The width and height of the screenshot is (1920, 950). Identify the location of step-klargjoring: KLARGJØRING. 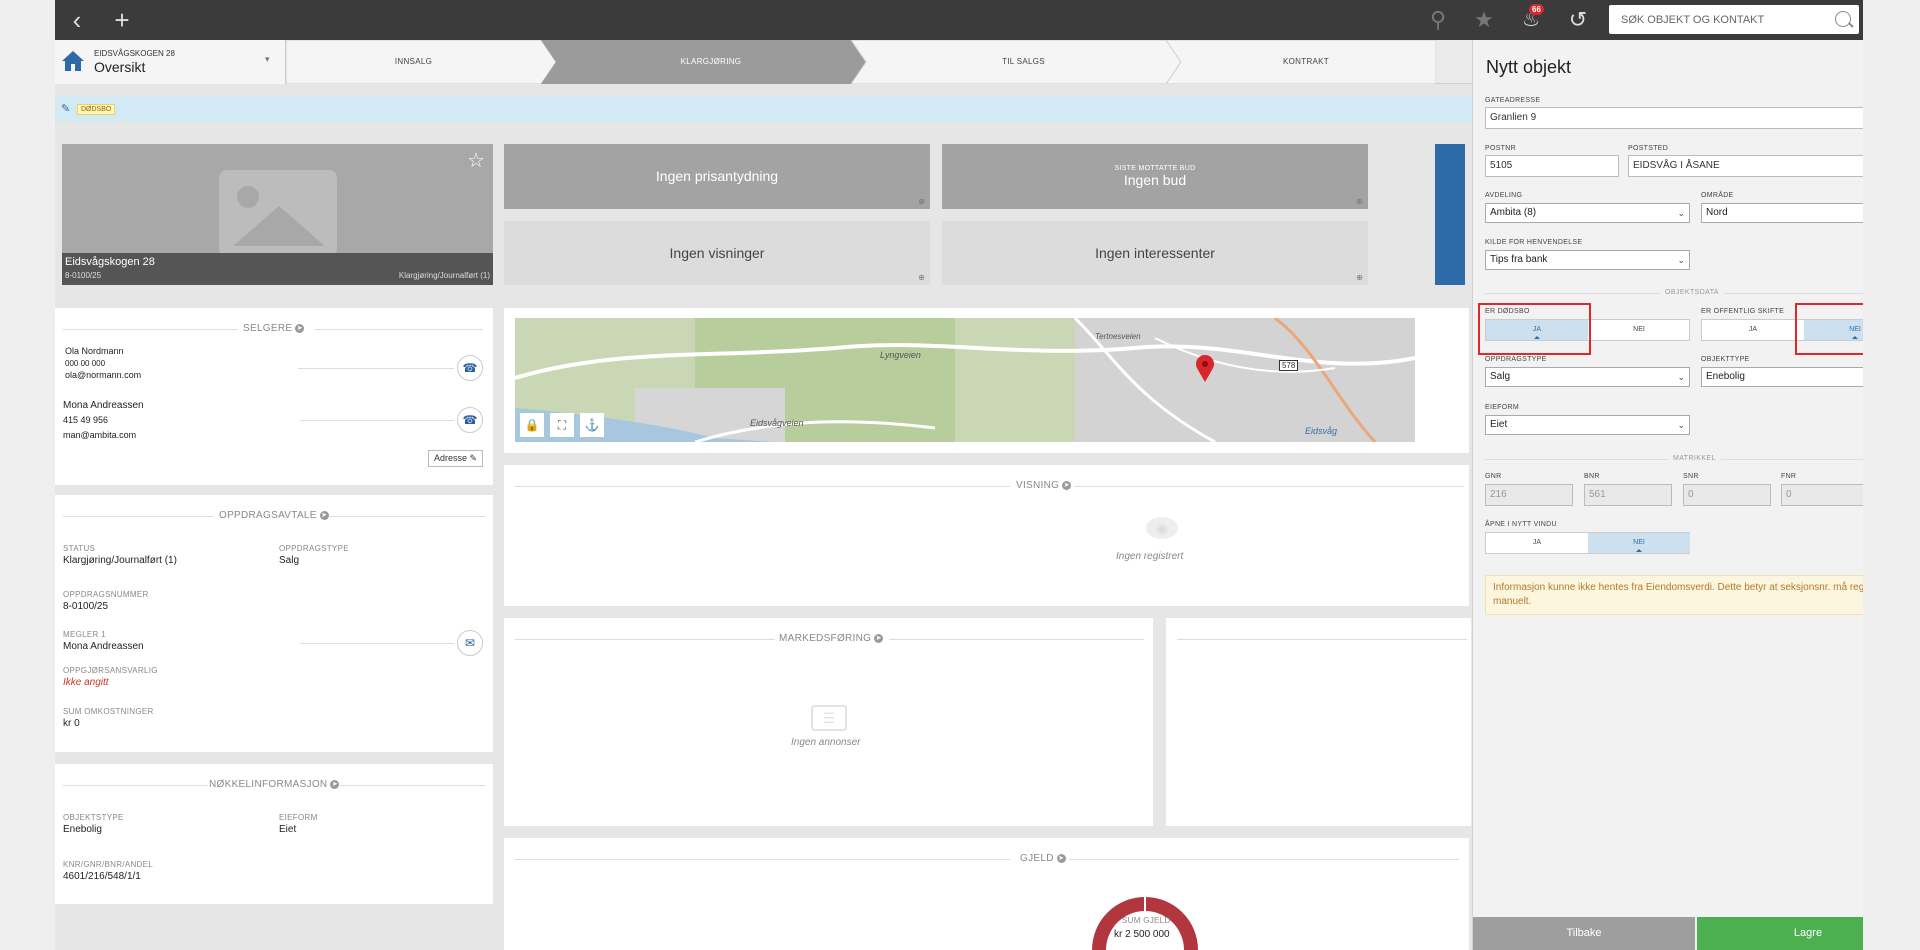
(711, 62).